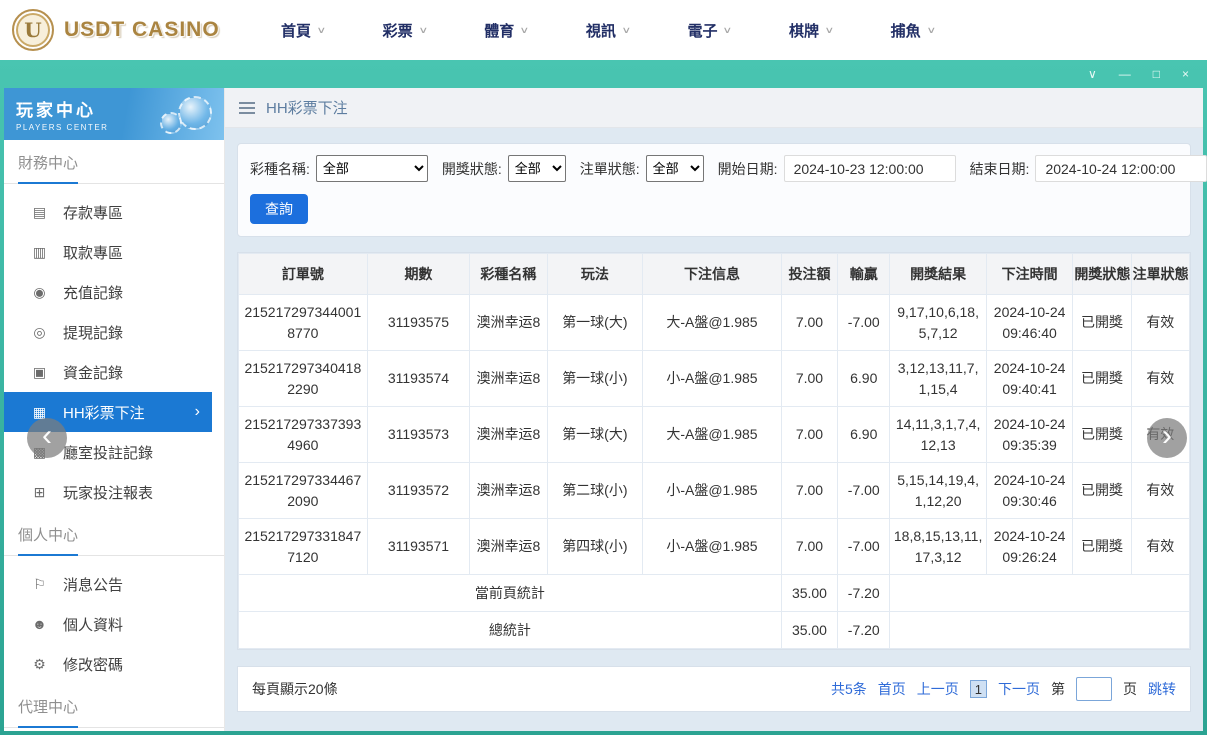 Image resolution: width=1207 pixels, height=735 pixels. I want to click on section-heading: 個人中心, so click(114, 540).